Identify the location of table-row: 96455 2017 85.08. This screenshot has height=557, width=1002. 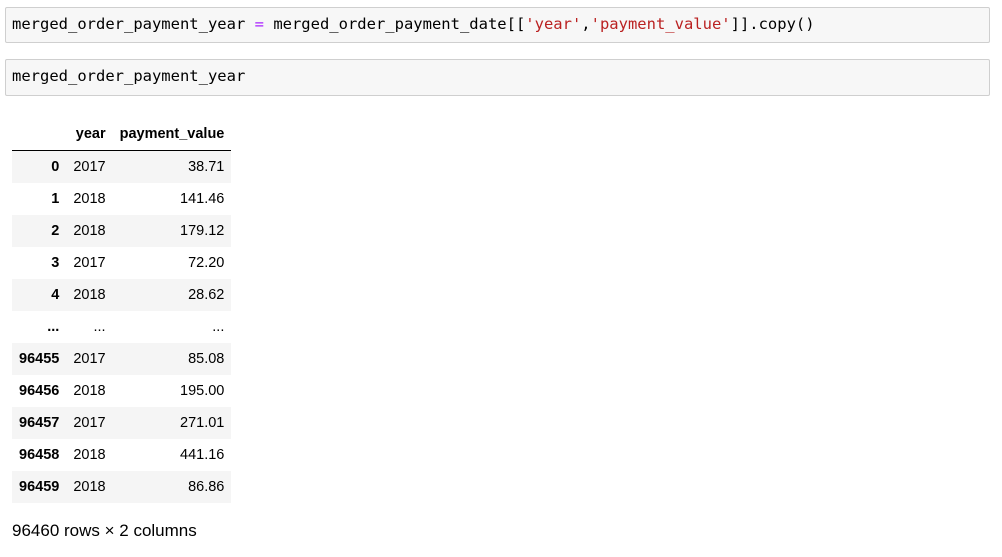
(122, 359).